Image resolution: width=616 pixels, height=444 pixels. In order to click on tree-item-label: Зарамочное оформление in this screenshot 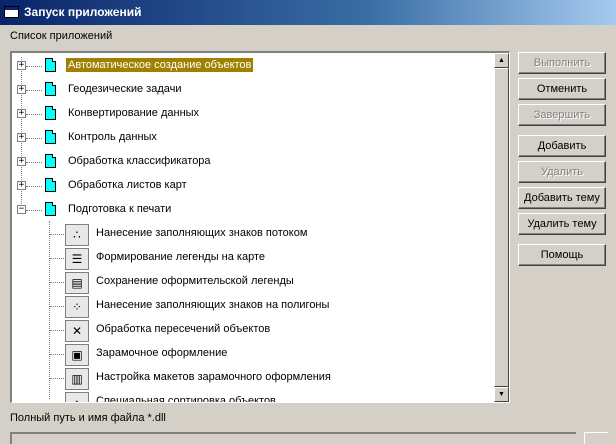, I will do `click(161, 353)`.